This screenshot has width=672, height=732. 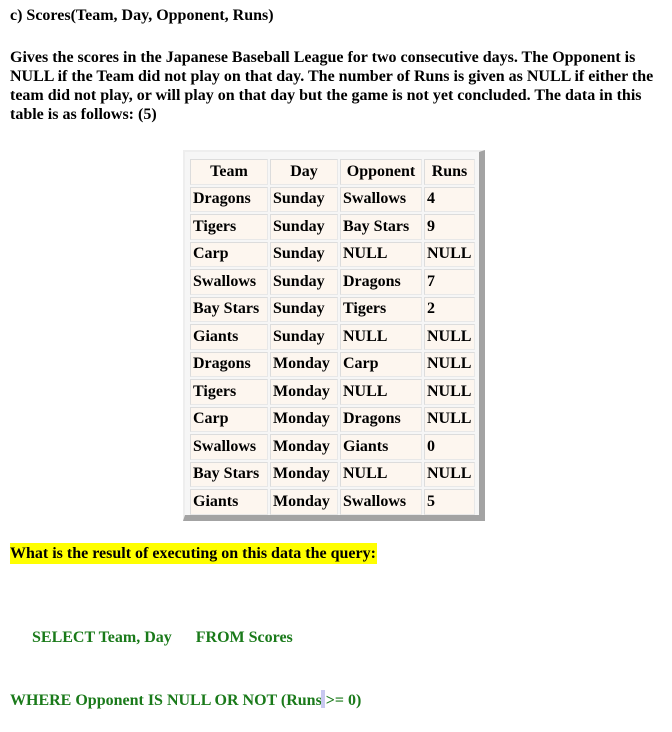 I want to click on table-row: Bay Stars Monday NULL NULL, so click(x=332, y=474).